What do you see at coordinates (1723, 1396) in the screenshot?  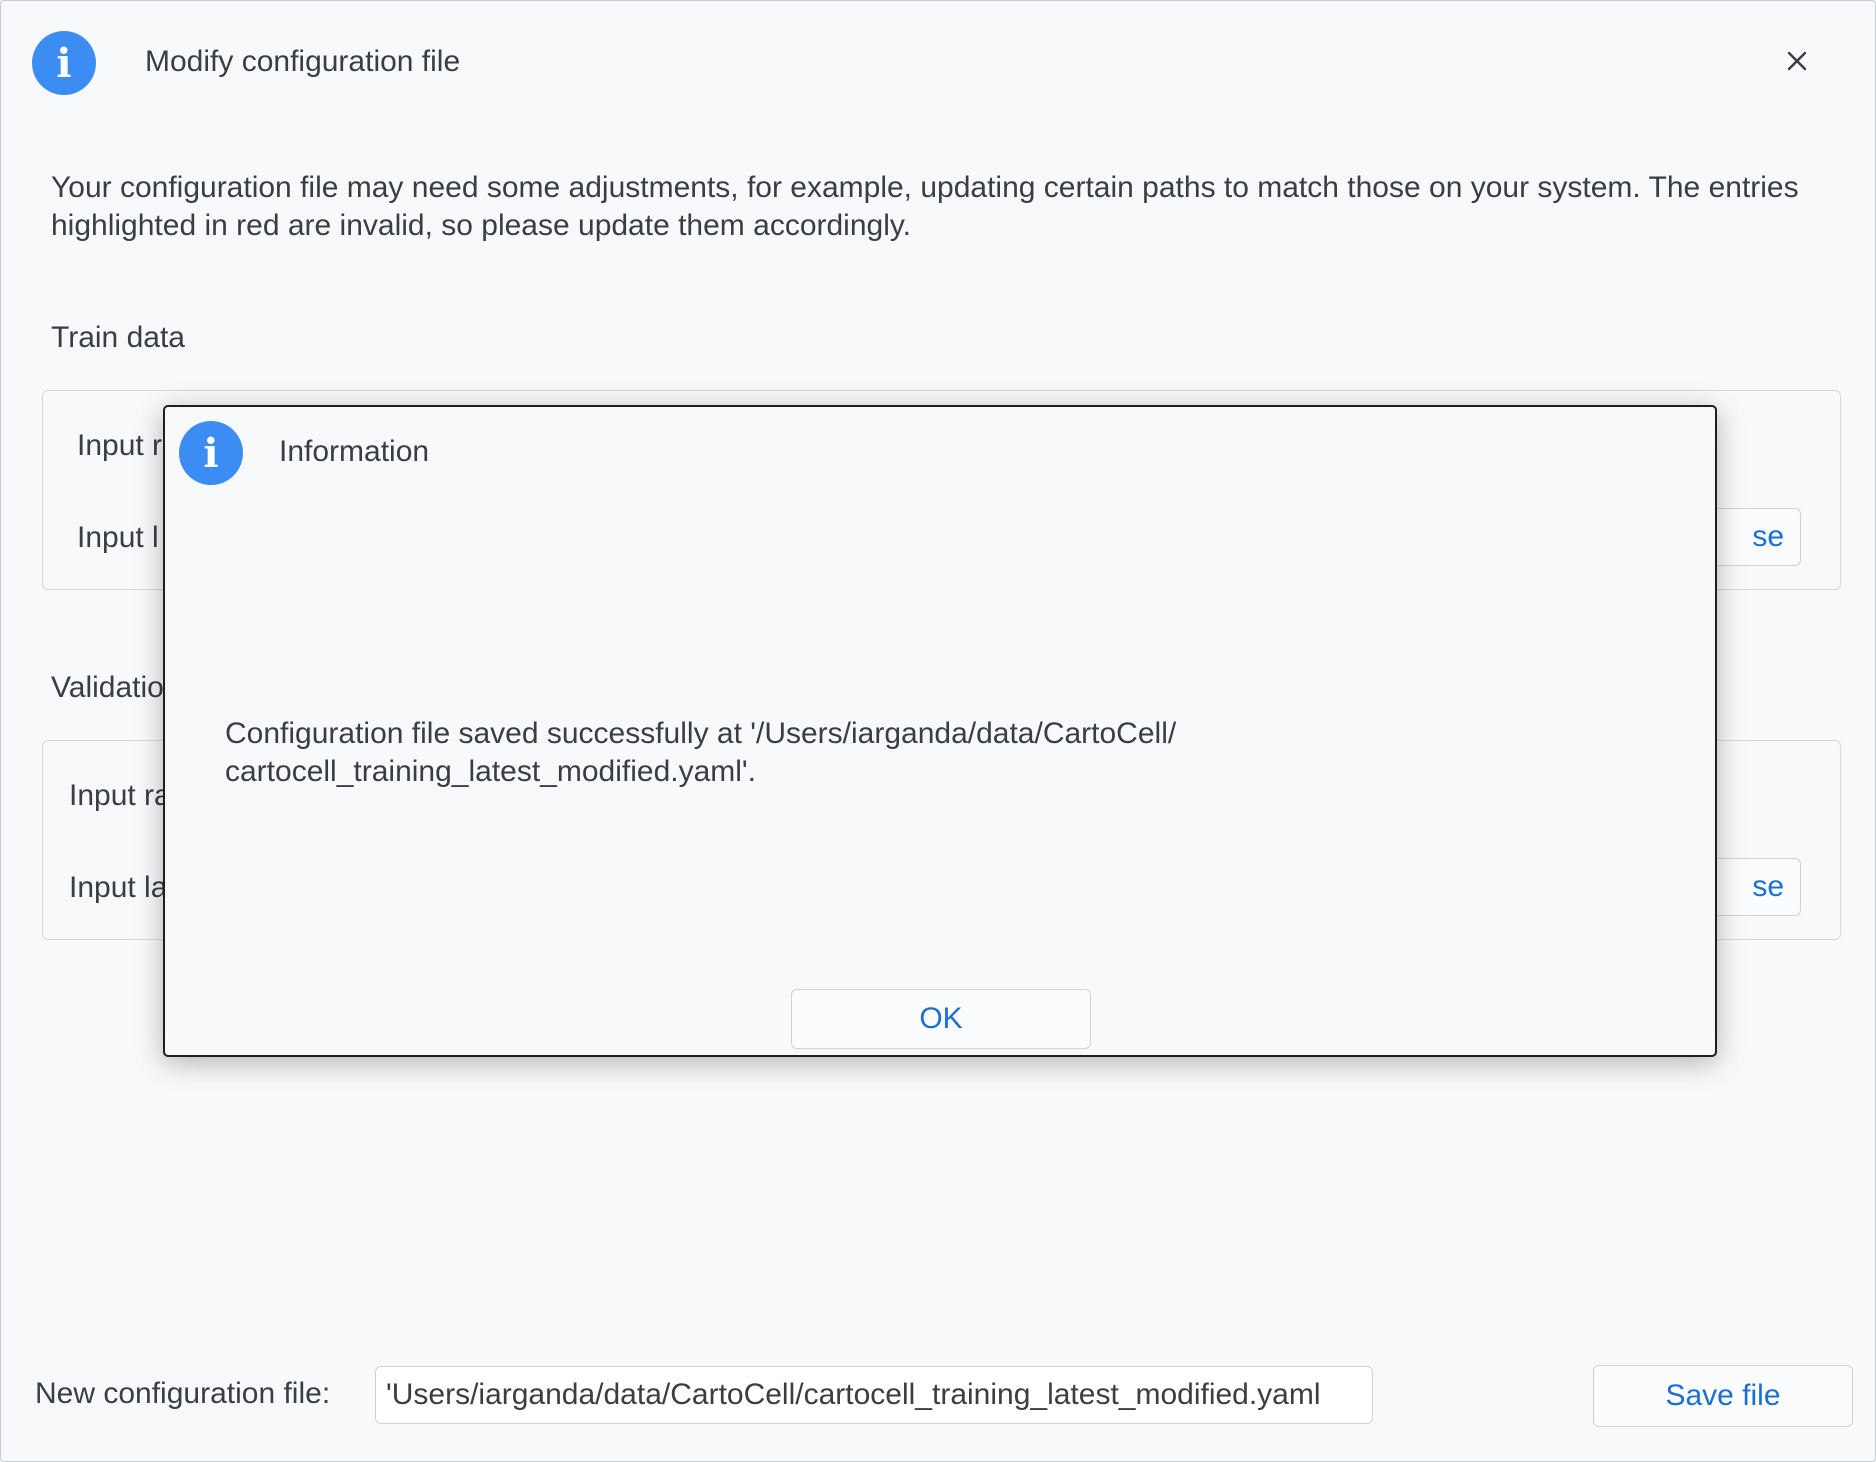 I see `save-file-button: Save file` at bounding box center [1723, 1396].